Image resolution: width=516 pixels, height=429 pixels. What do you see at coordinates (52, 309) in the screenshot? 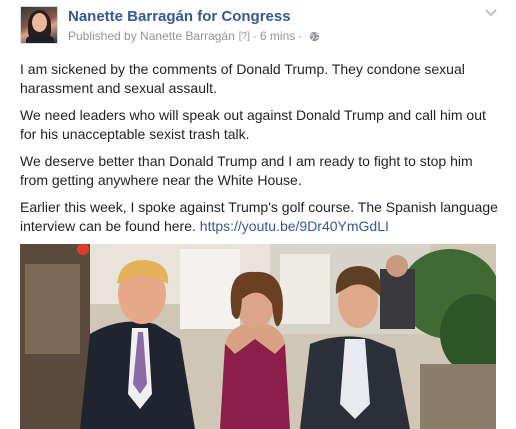
I see `wall-frame` at bounding box center [52, 309].